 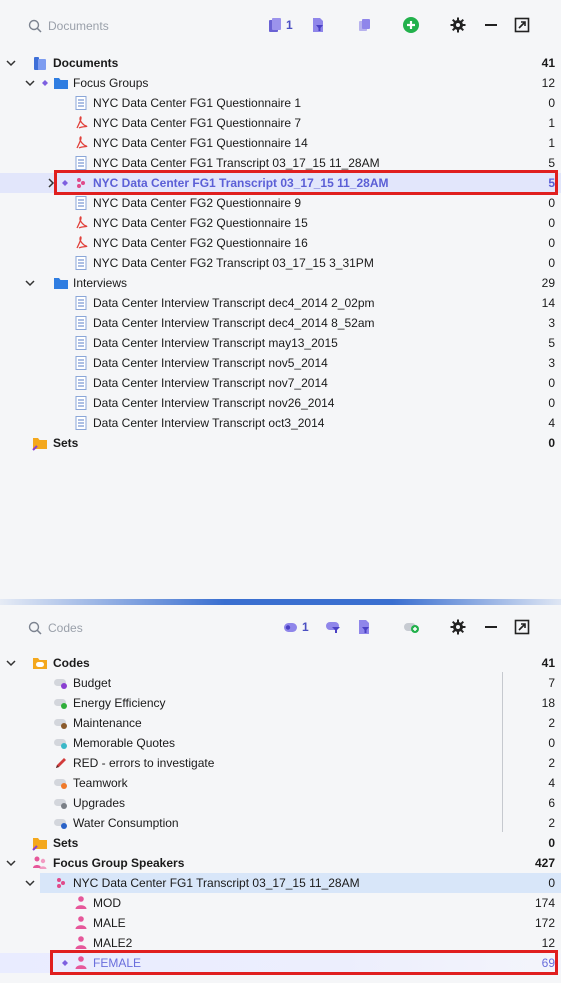 I want to click on code-sets-row: Sets 0, so click(x=280, y=843).